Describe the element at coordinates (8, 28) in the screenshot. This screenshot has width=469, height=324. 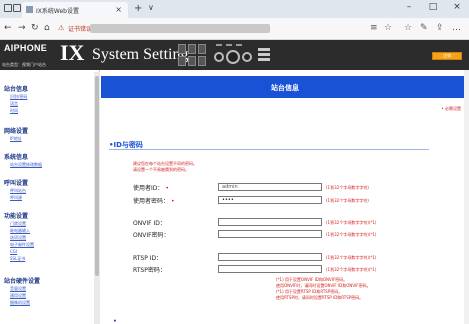
I see `back-icon: ←` at that location.